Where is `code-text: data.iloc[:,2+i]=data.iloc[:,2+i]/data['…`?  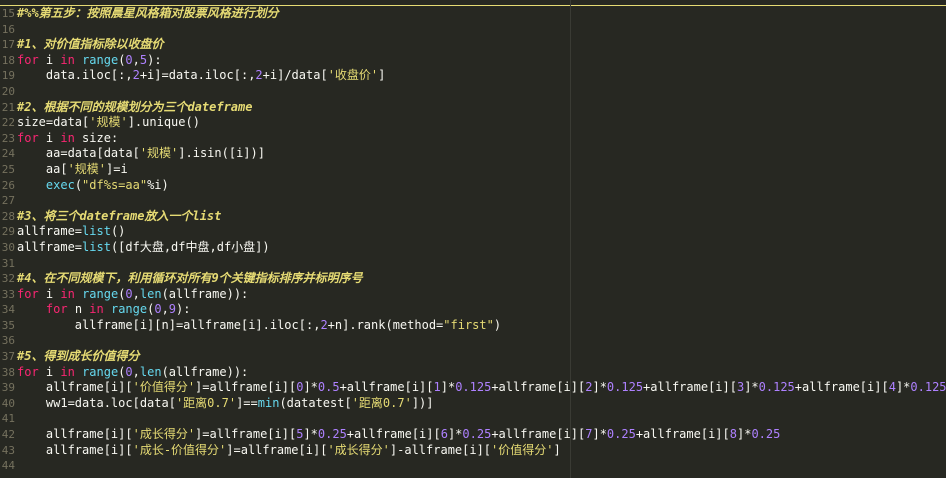
code-text: data.iloc[:,2+i]=data.iloc[:,2+i]/data['… is located at coordinates (201, 76).